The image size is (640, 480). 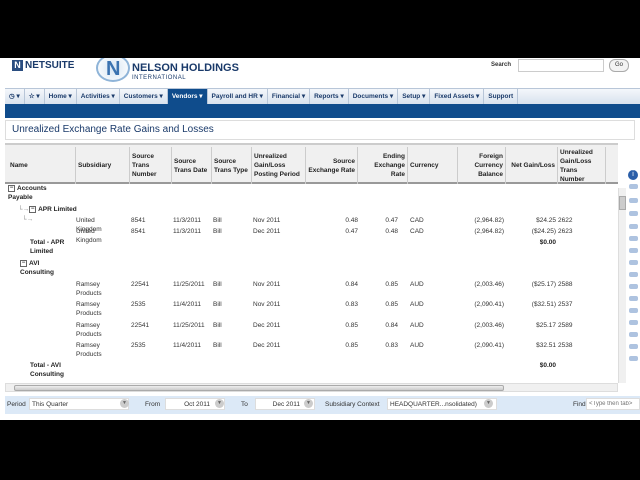 I want to click on table-cell: 11/25/2011, so click(x=189, y=284).